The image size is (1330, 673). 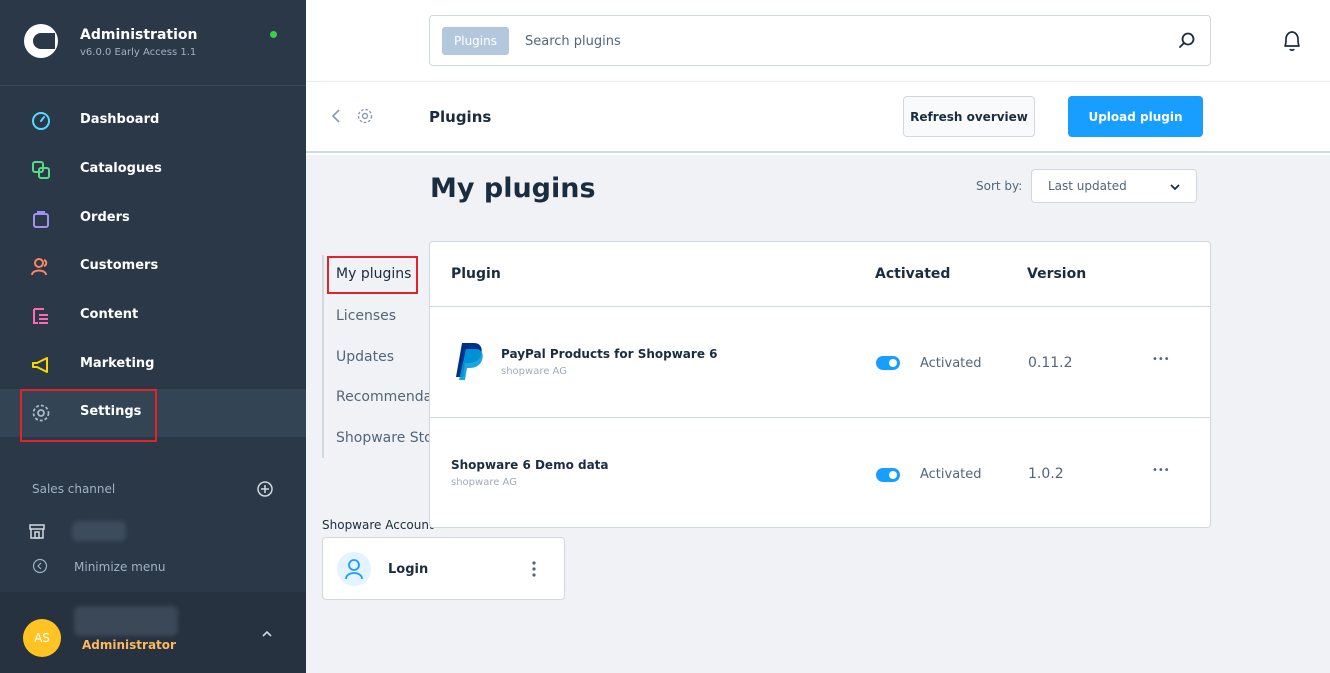 I want to click on sidebar-item-customers: Customers, so click(x=153, y=267).